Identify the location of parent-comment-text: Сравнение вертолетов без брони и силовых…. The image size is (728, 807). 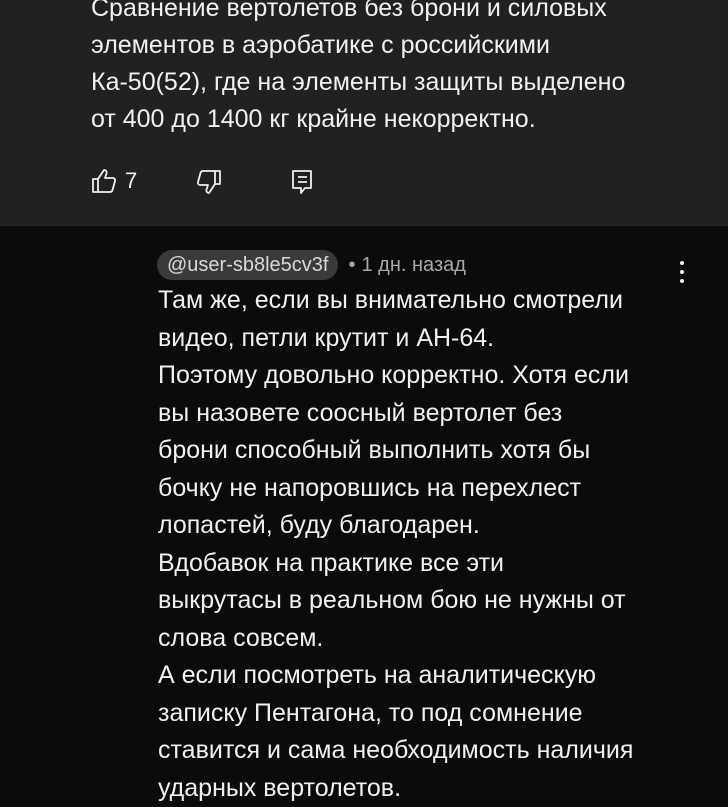
(358, 66).